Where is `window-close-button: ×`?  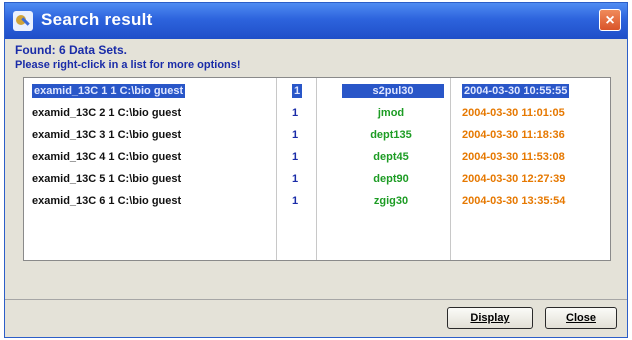
window-close-button: × is located at coordinates (610, 20).